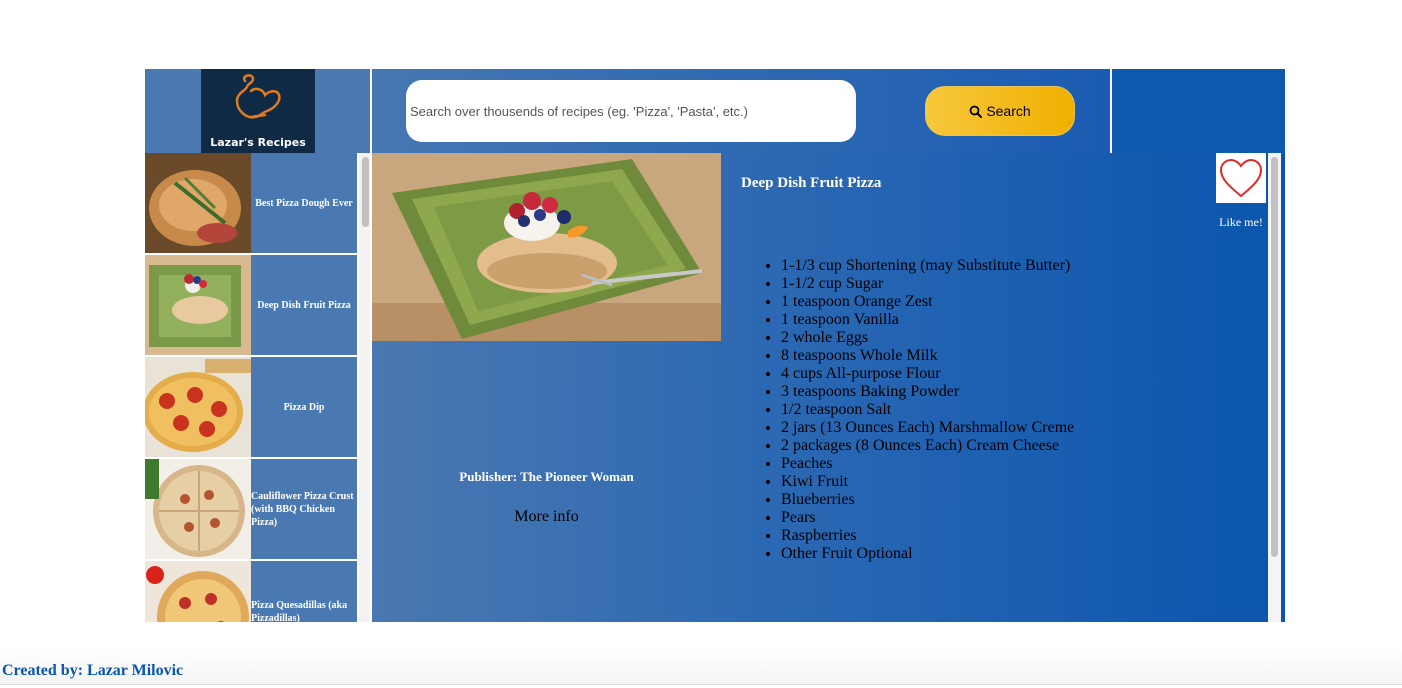 The height and width of the screenshot is (688, 1402). I want to click on ingredient-item: 2 packages (8 Ounces Each) Cream Cheese, so click(927, 446).